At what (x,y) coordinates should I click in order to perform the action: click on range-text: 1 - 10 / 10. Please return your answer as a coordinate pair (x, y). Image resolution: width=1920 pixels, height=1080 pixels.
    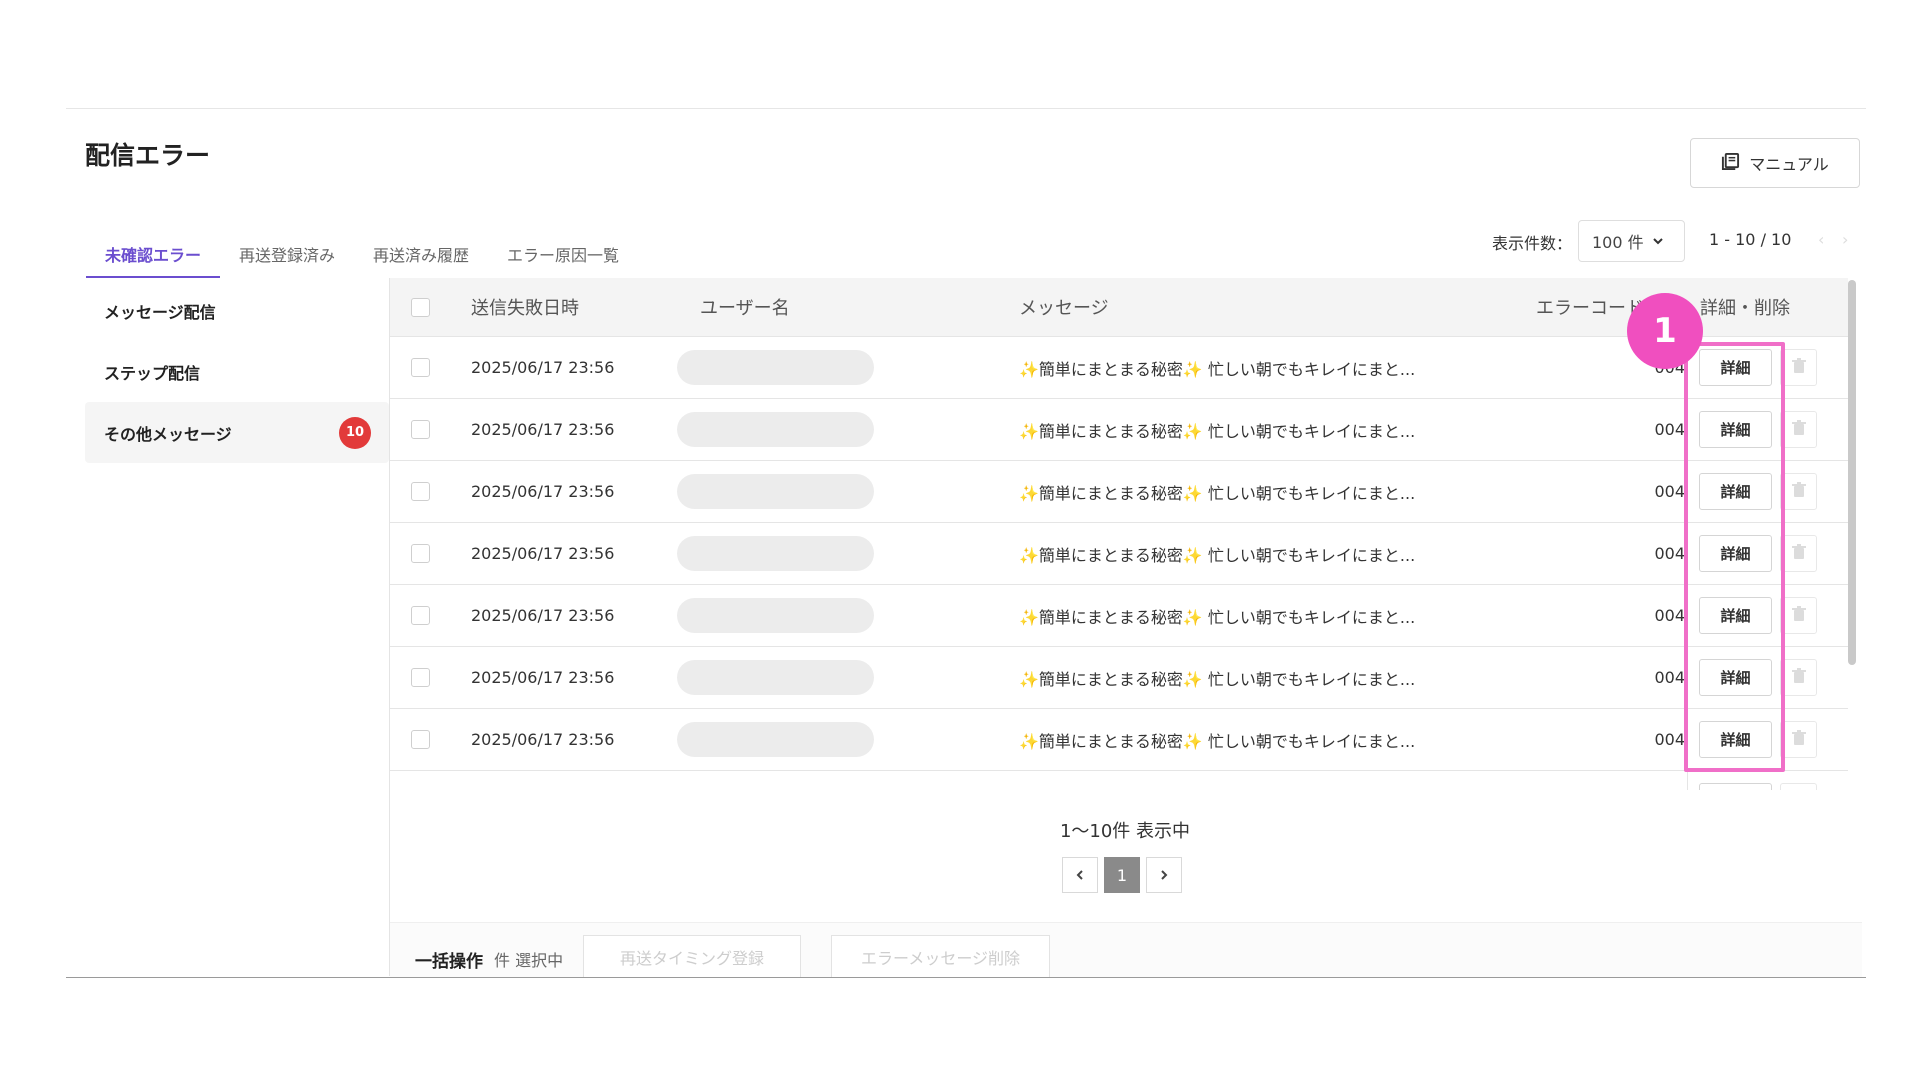
    Looking at the image, I should click on (1750, 239).